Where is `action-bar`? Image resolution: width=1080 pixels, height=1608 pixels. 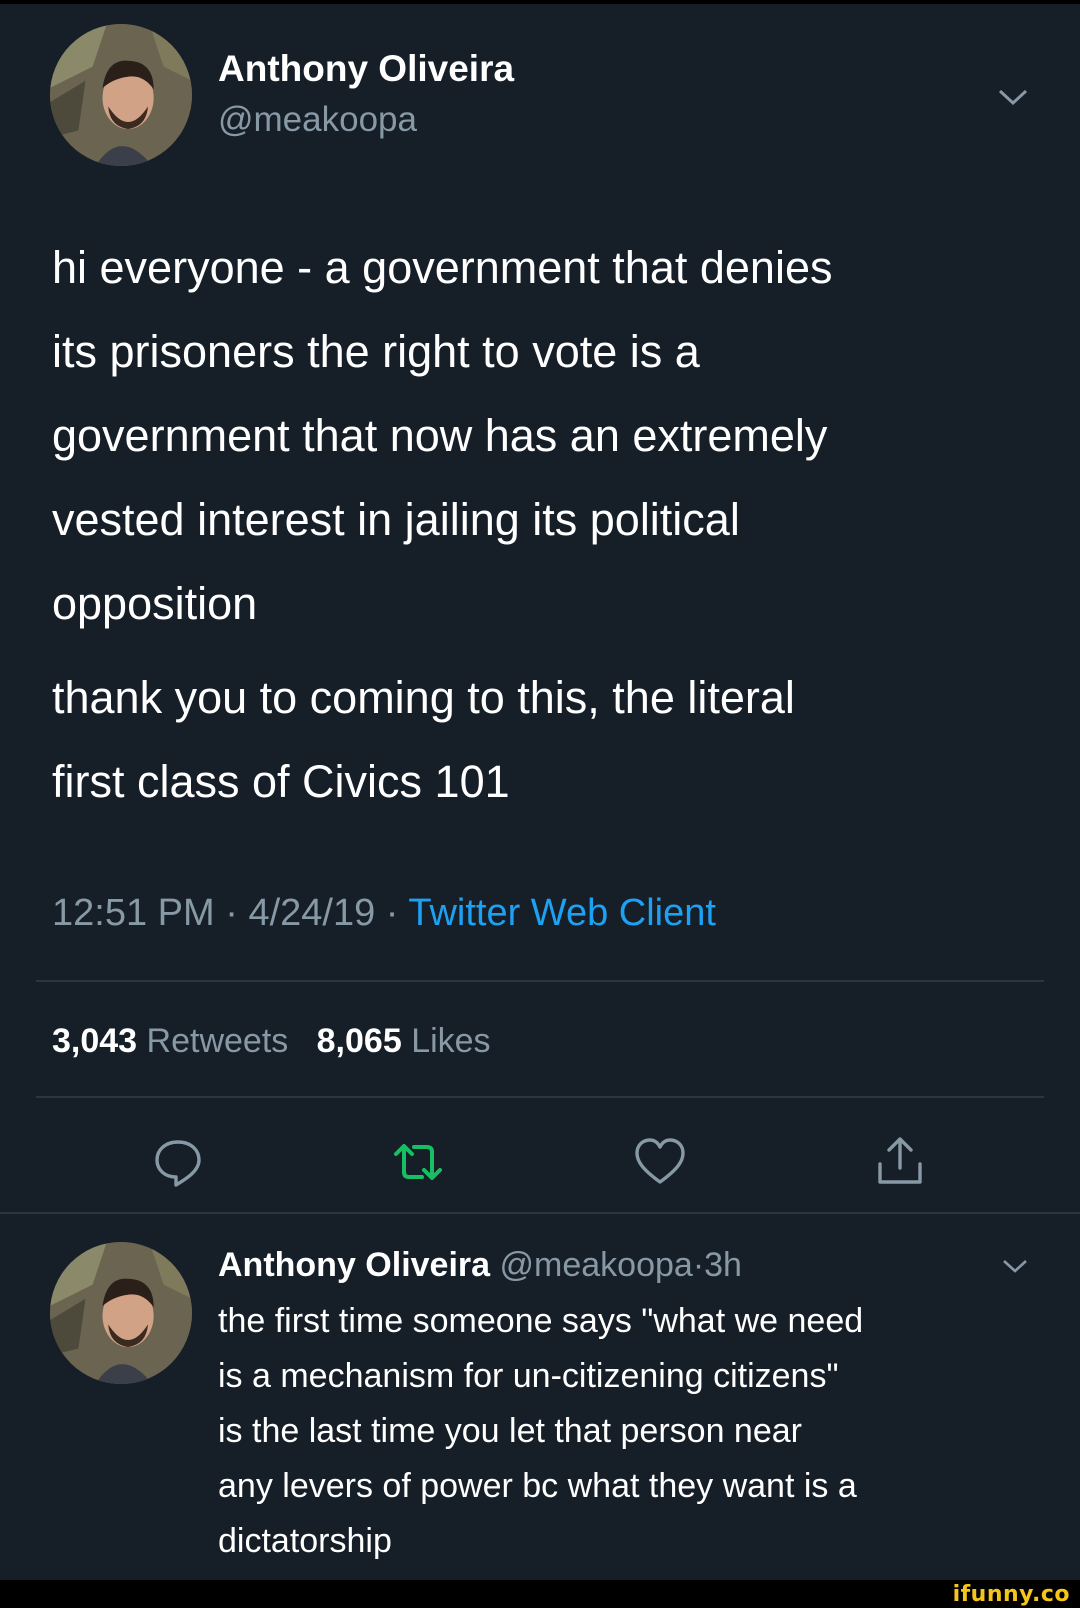 action-bar is located at coordinates (540, 1164).